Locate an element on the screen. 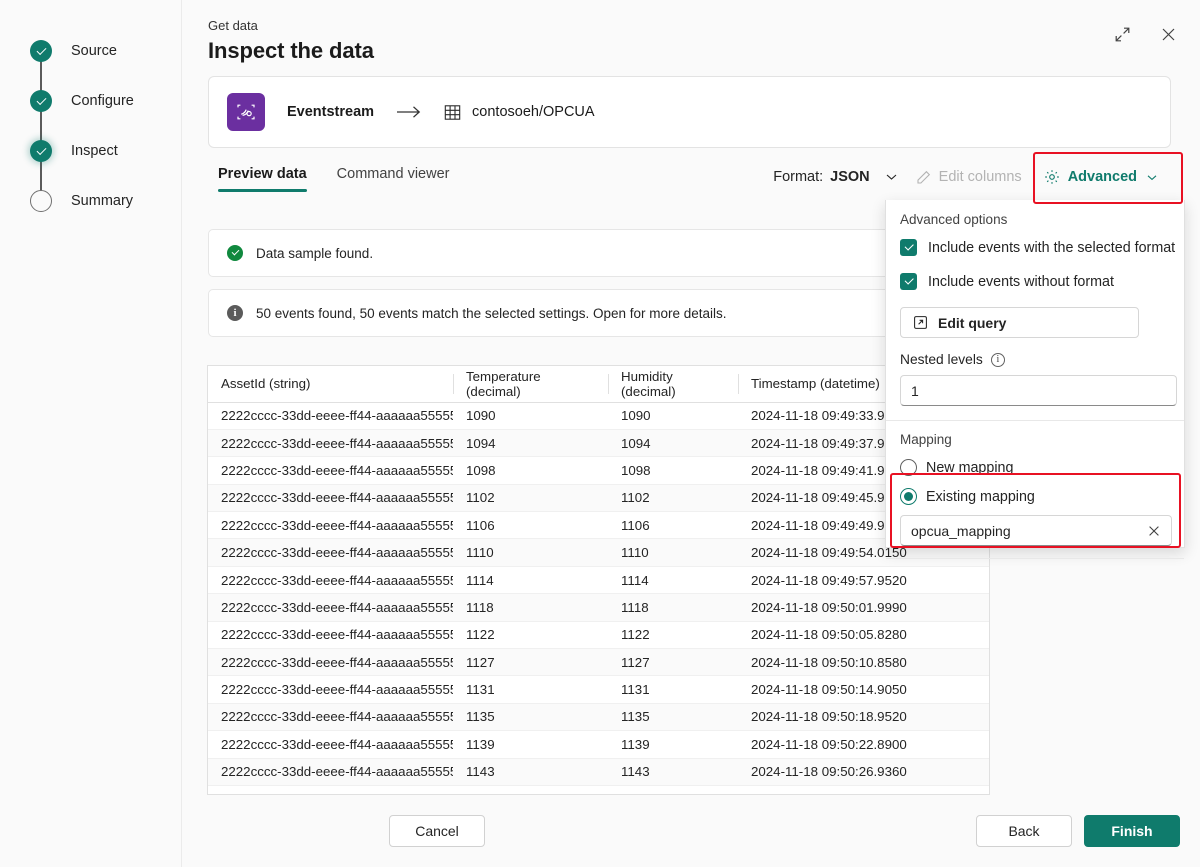  column-header-temperature: Temperature (decimal) is located at coordinates (530, 384).